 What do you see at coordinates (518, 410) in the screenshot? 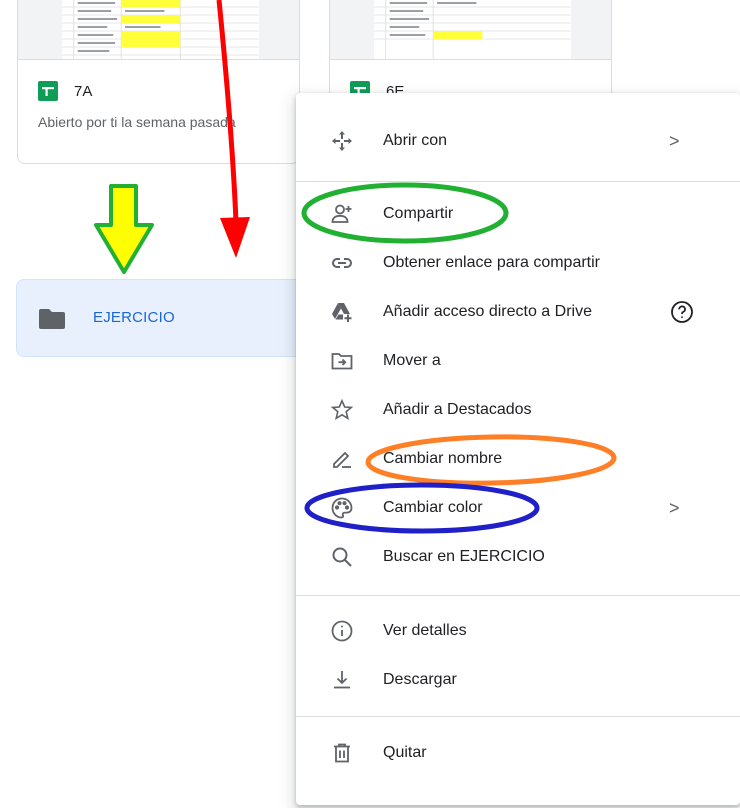
I see `menu-item-add-starred: Añadir a Destacados` at bounding box center [518, 410].